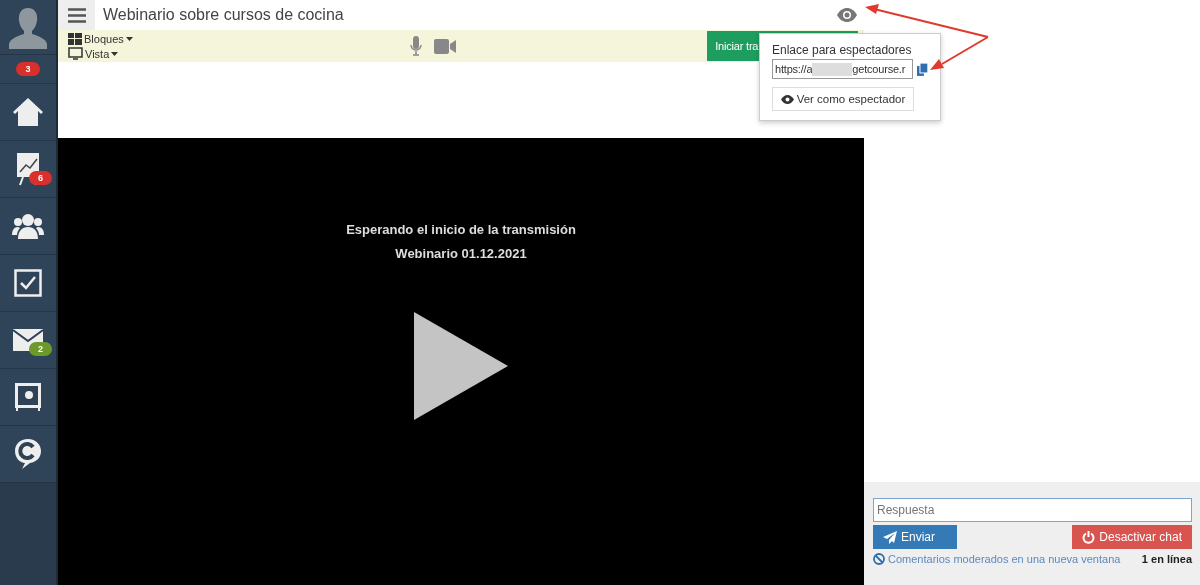  Describe the element at coordinates (461, 253) in the screenshot. I see `webinar-name: Webinario 01.12.2021` at that location.